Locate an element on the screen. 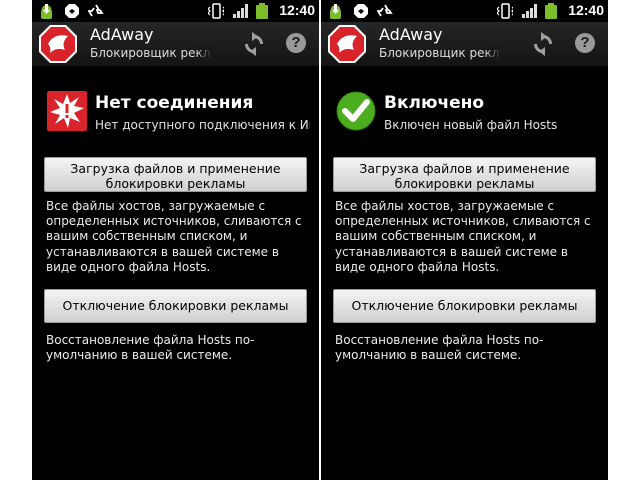 This screenshot has width=640, height=480. connection-status-title: Нет соединения is located at coordinates (174, 103).